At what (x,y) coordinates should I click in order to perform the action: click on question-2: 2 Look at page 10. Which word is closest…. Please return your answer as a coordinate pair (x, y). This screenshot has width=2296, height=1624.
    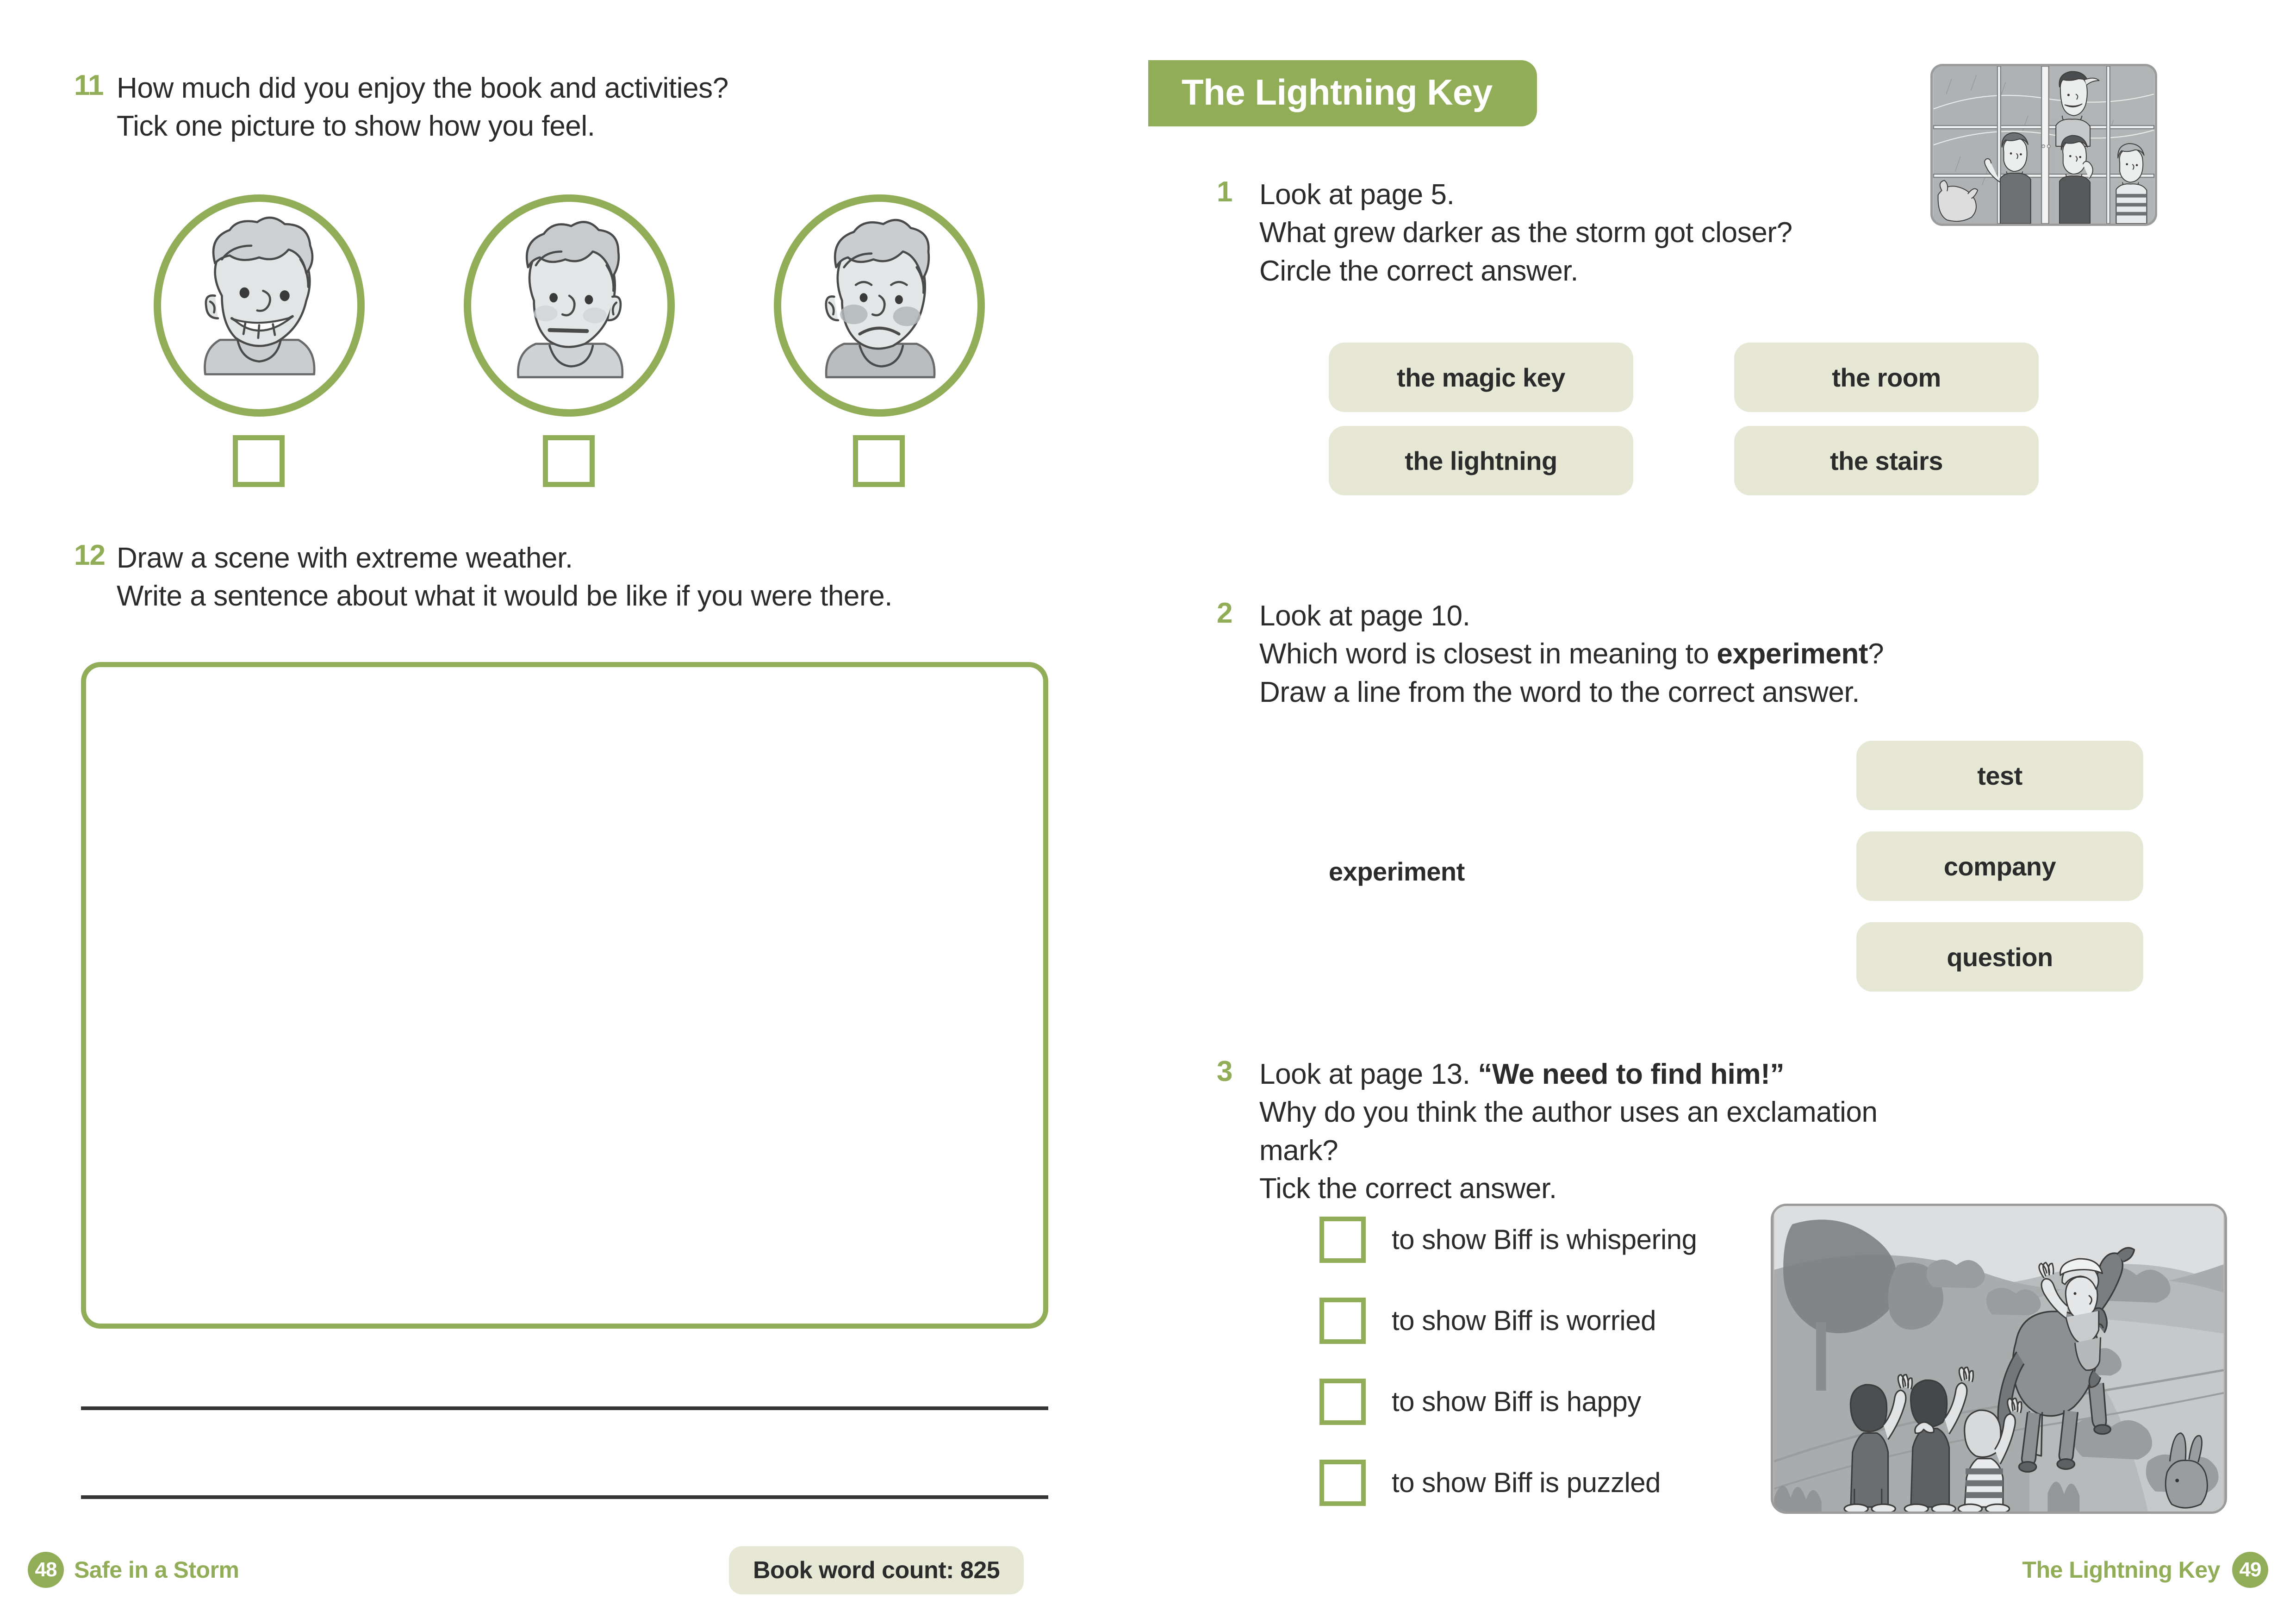
    Looking at the image, I should click on (1575, 654).